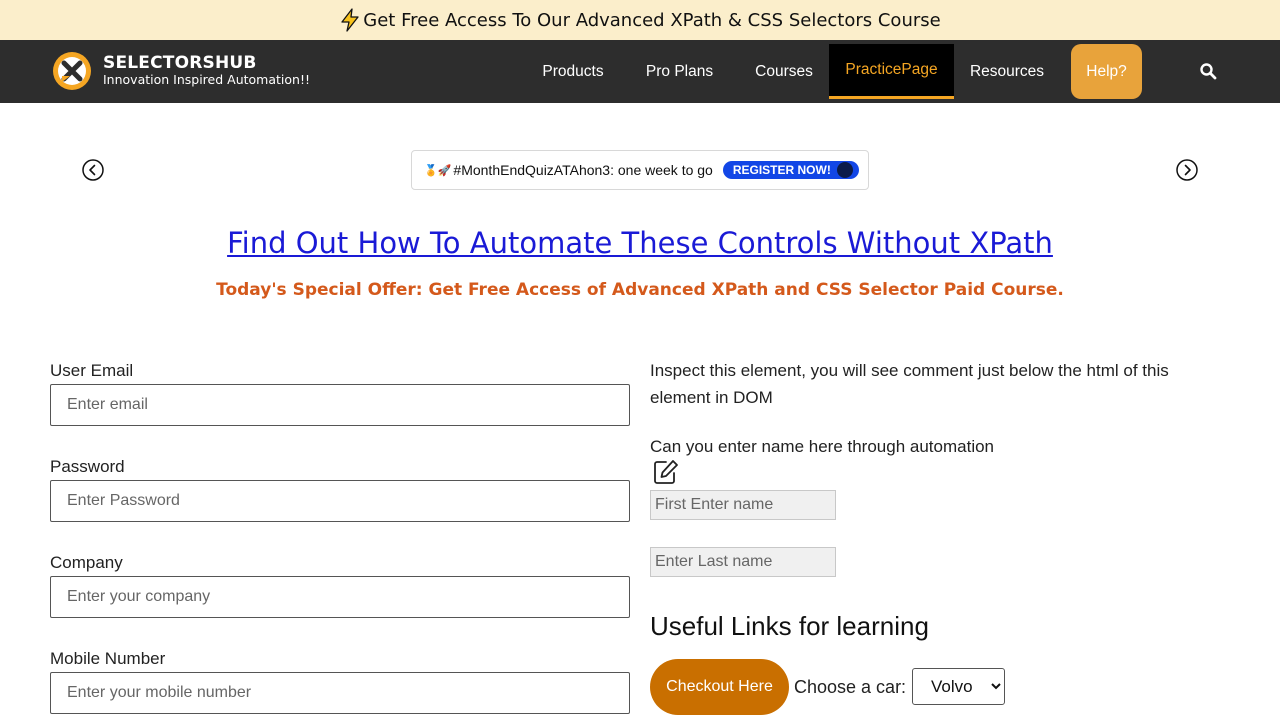 This screenshot has height=720, width=1280. I want to click on edit-icon, so click(666, 472).